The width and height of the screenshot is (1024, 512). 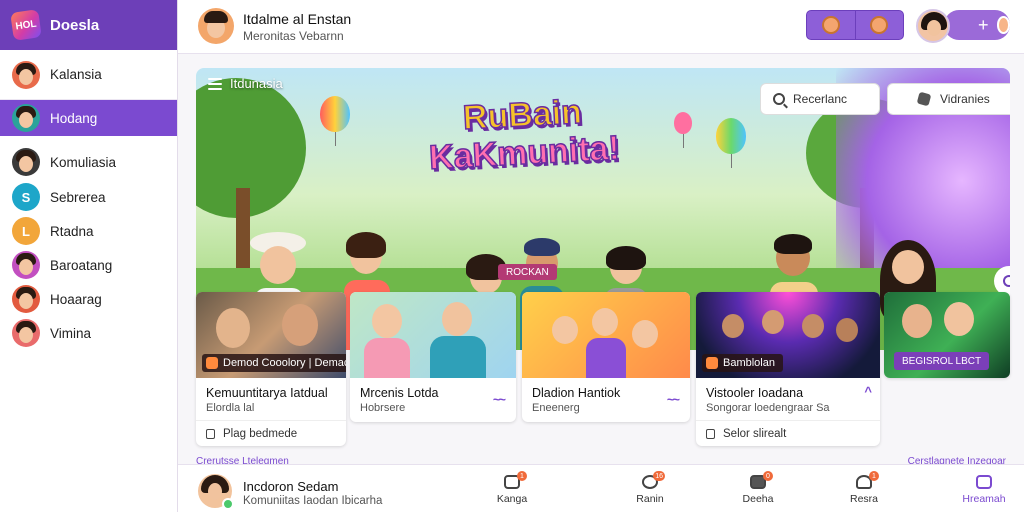 I want to click on sidebar-item-kalansia: Kalansia, so click(x=88, y=75).